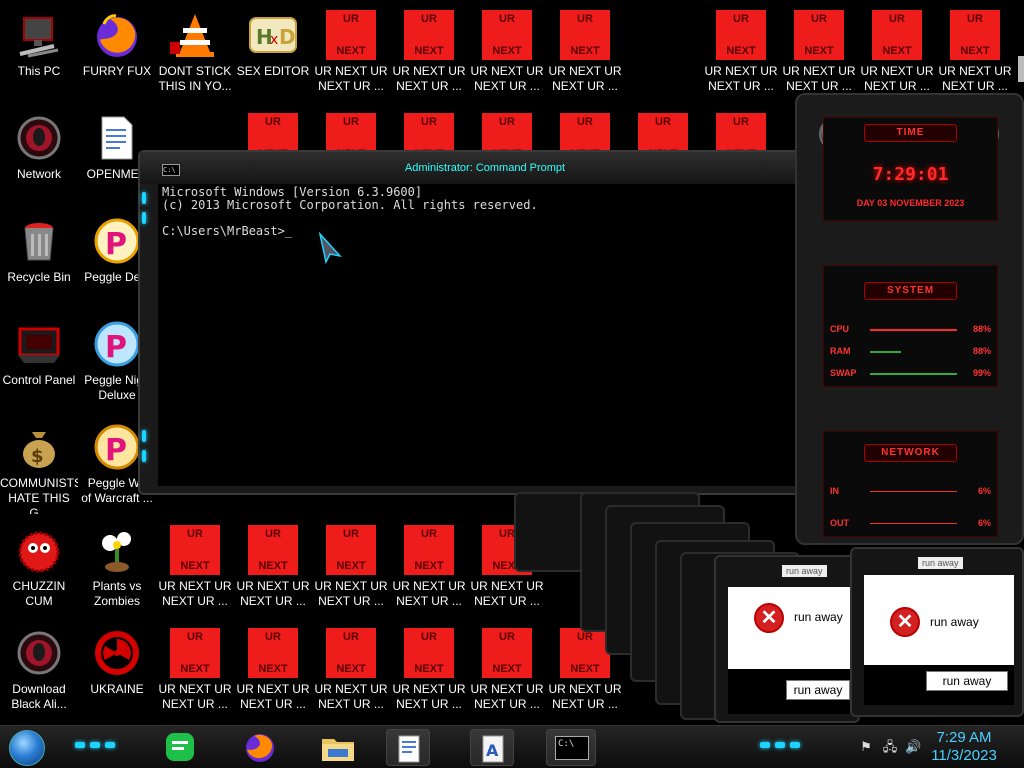  I want to click on desktop-icon-plants-vs-zombies: Plants vs Zombies, so click(117, 567).